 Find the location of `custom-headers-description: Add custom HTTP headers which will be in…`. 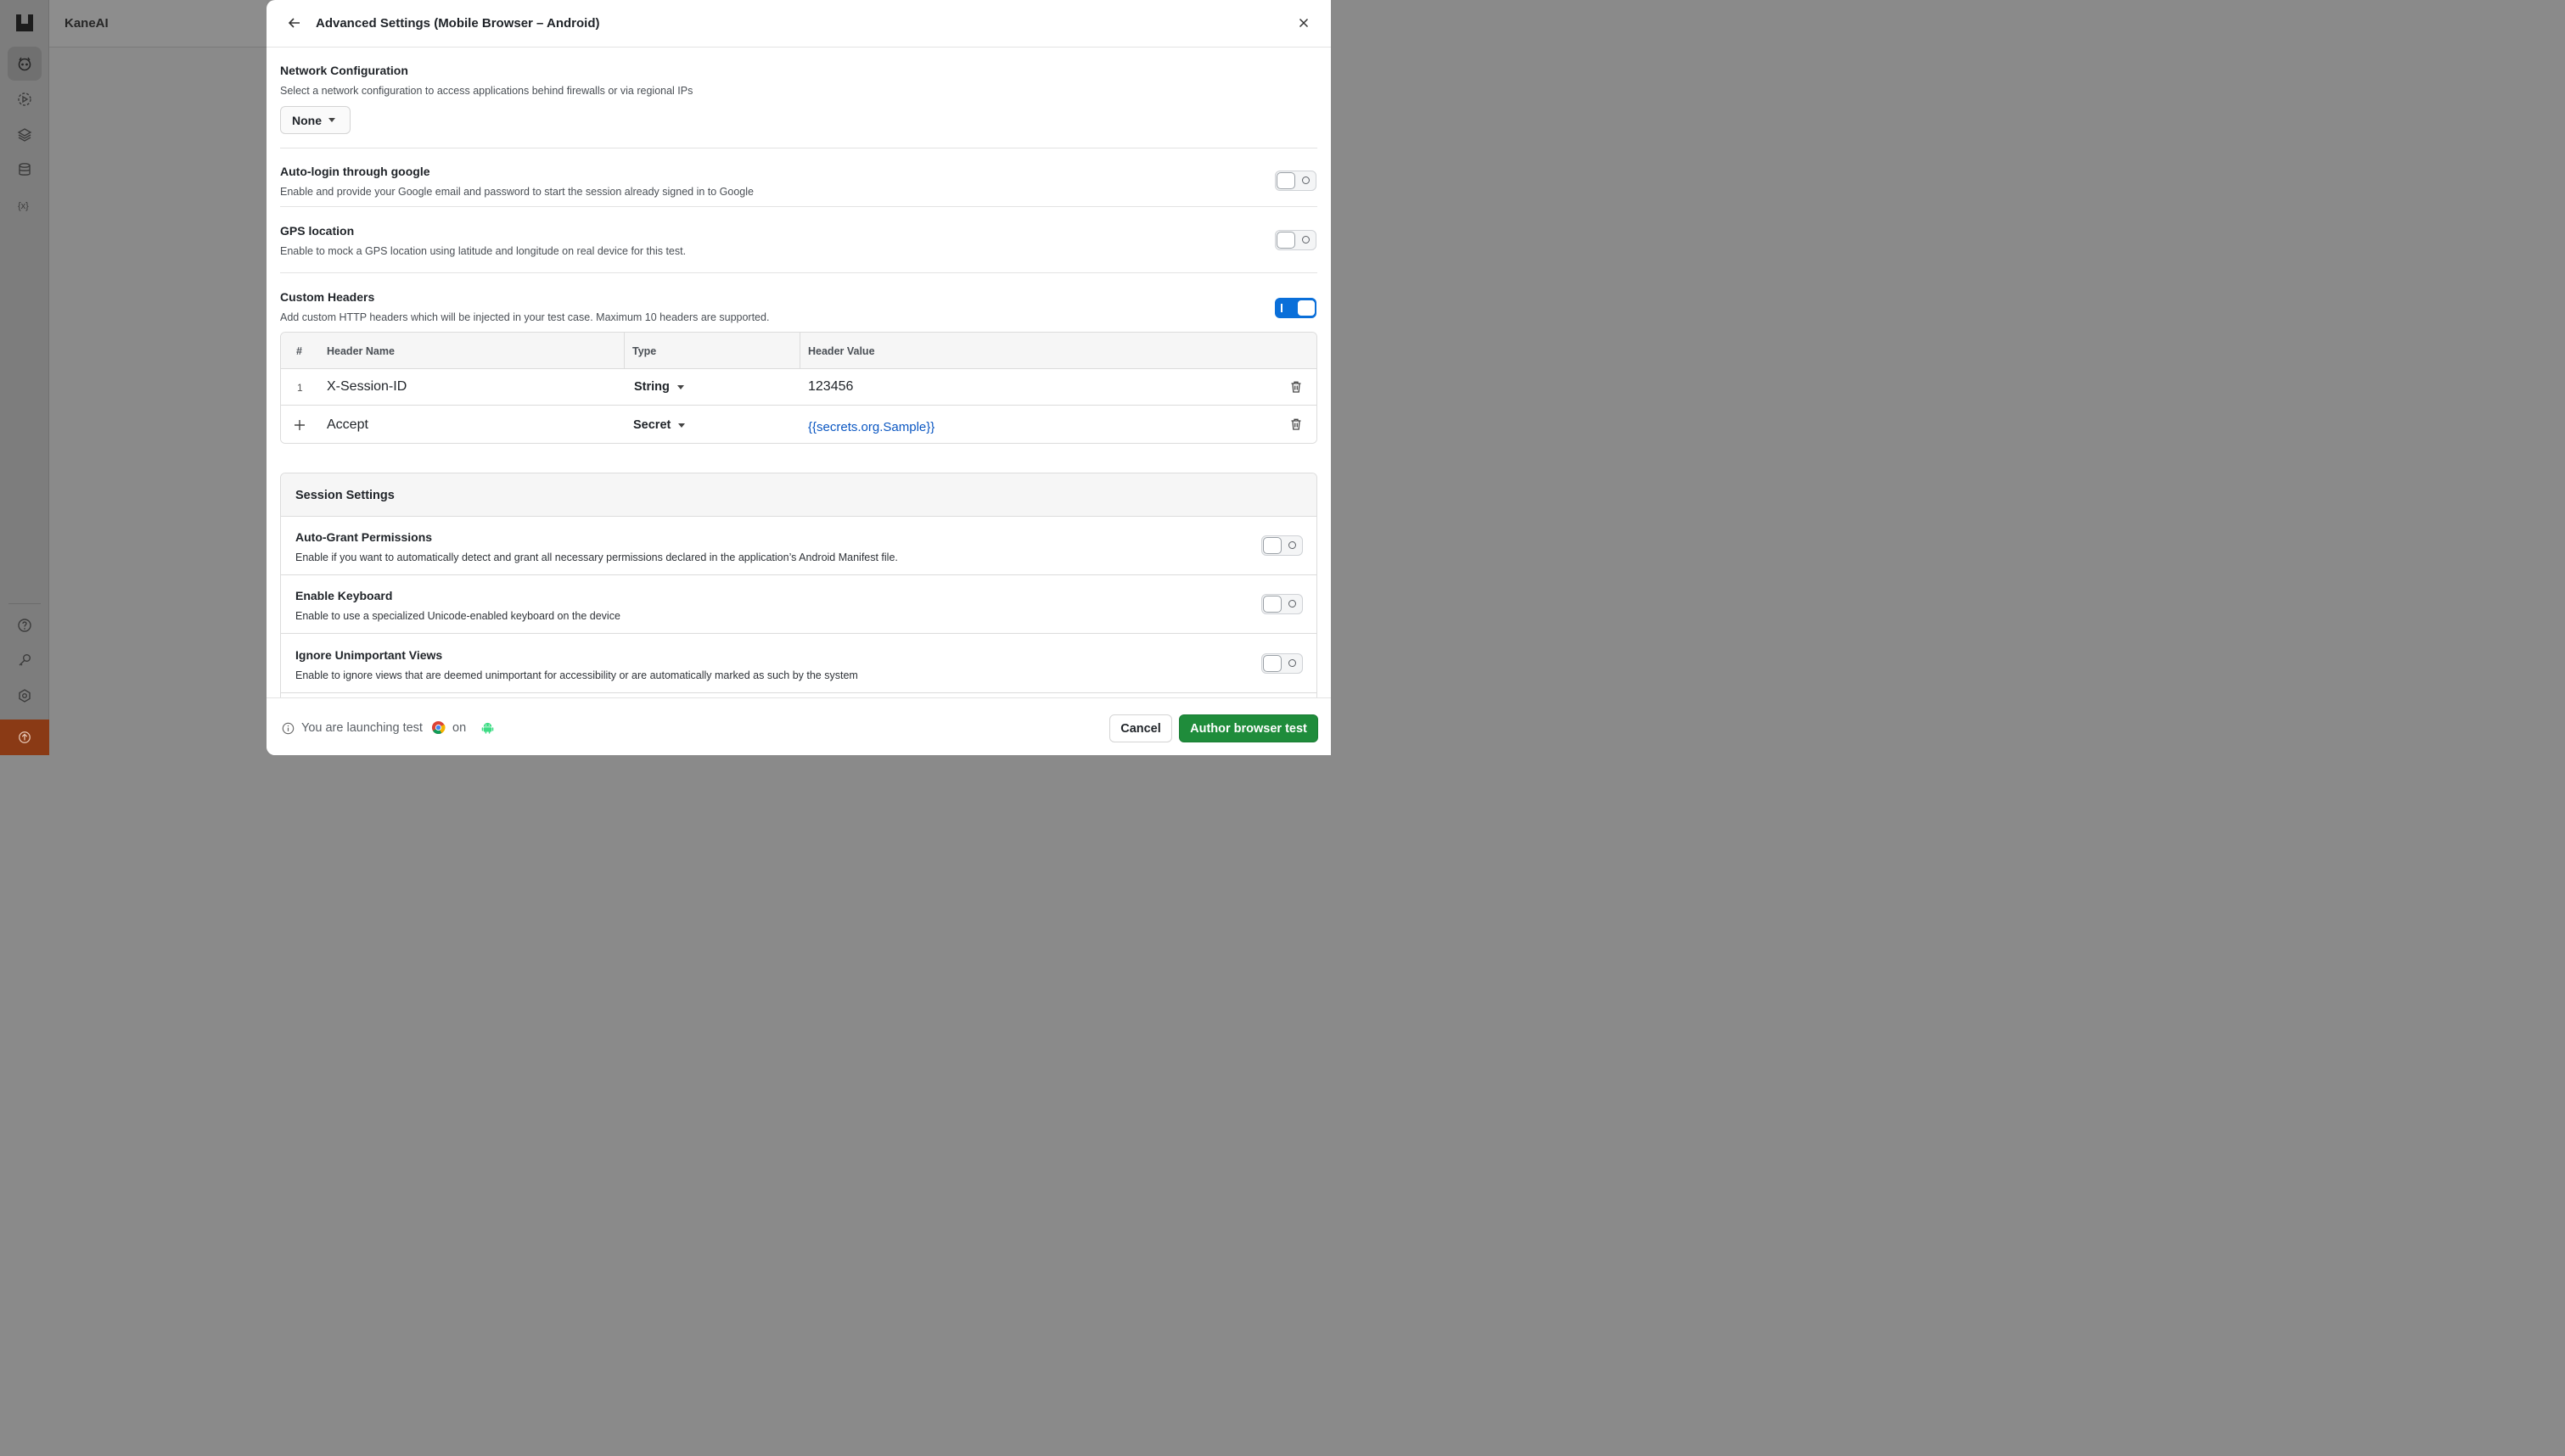

custom-headers-description: Add custom HTTP headers which will be in… is located at coordinates (525, 317).